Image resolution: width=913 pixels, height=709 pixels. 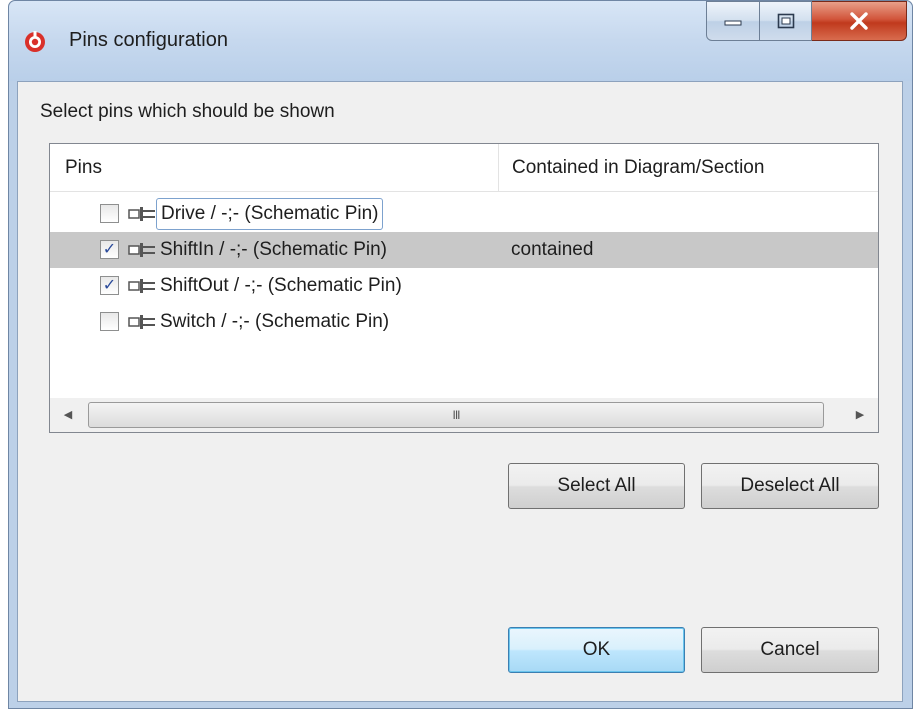 What do you see at coordinates (187, 111) in the screenshot?
I see `instruction-label: Select pins which should be shown` at bounding box center [187, 111].